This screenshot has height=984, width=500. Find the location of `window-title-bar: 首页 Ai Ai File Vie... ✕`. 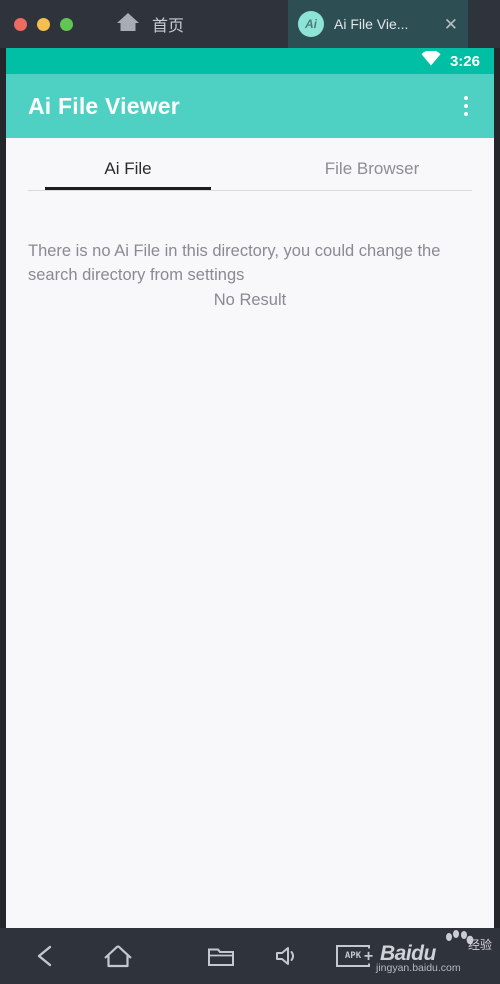

window-title-bar: 首页 Ai Ai File Vie... ✕ is located at coordinates (250, 24).